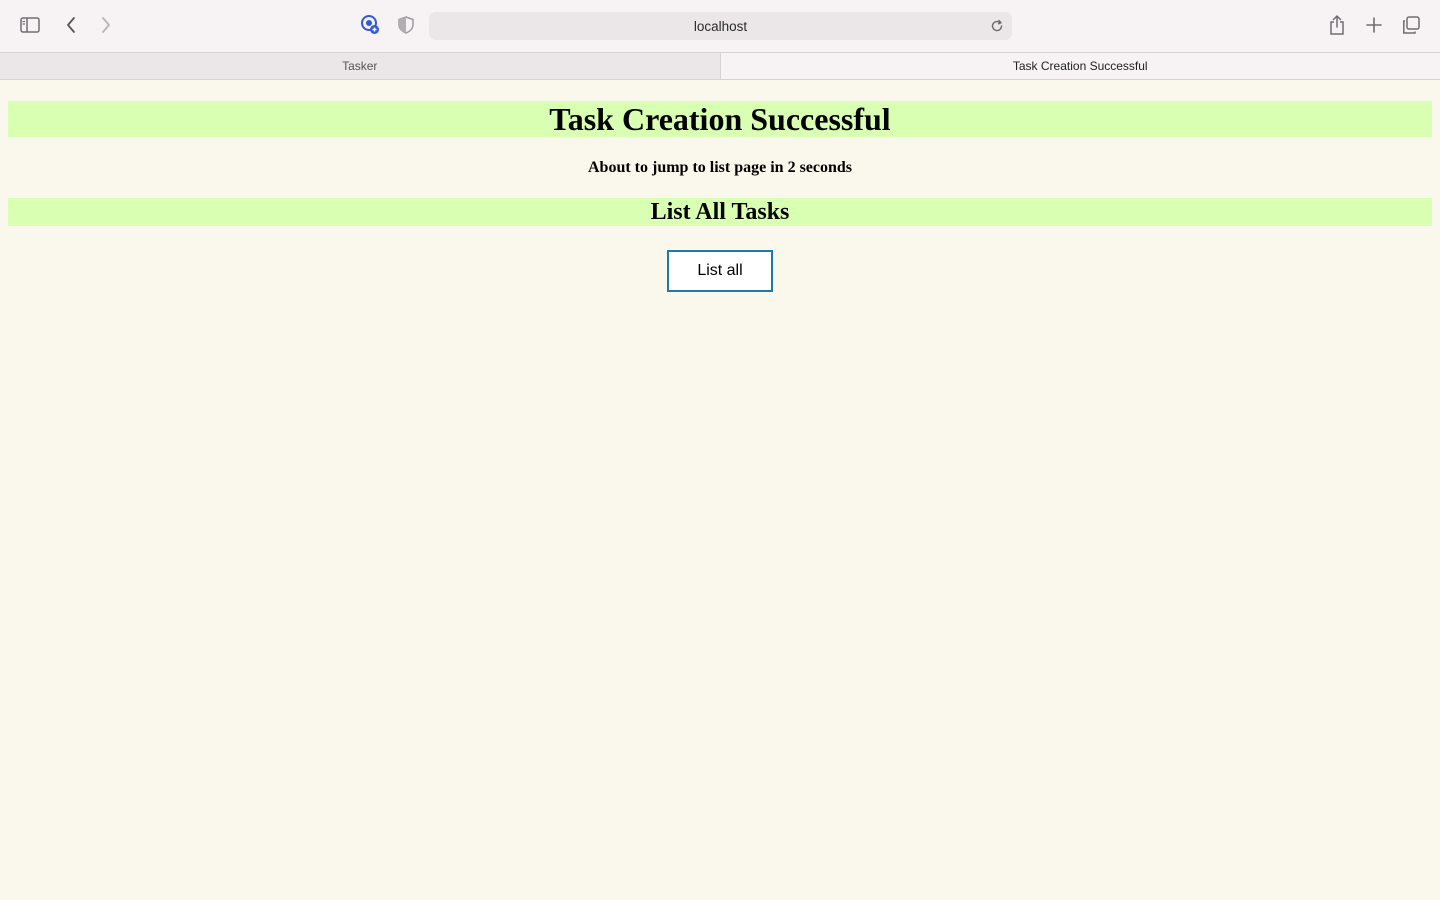  I want to click on chevron-right-icon, so click(106, 25).